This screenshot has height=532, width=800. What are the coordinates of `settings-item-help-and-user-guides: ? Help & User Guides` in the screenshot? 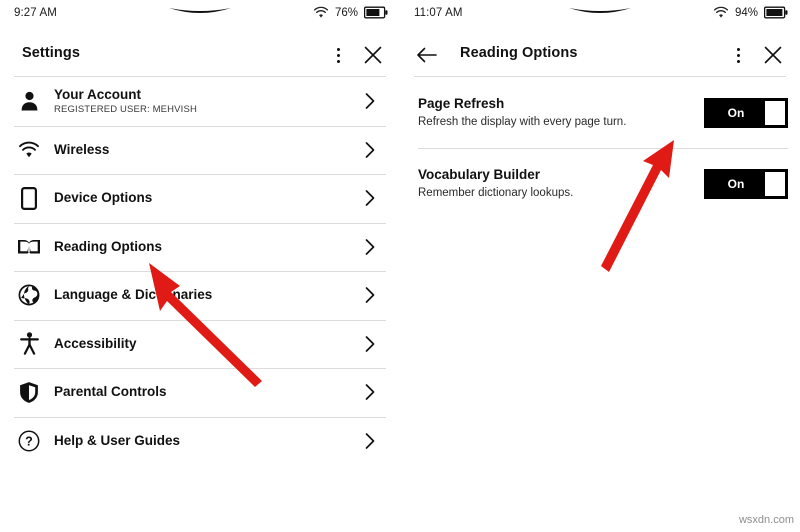 It's located at (200, 441).